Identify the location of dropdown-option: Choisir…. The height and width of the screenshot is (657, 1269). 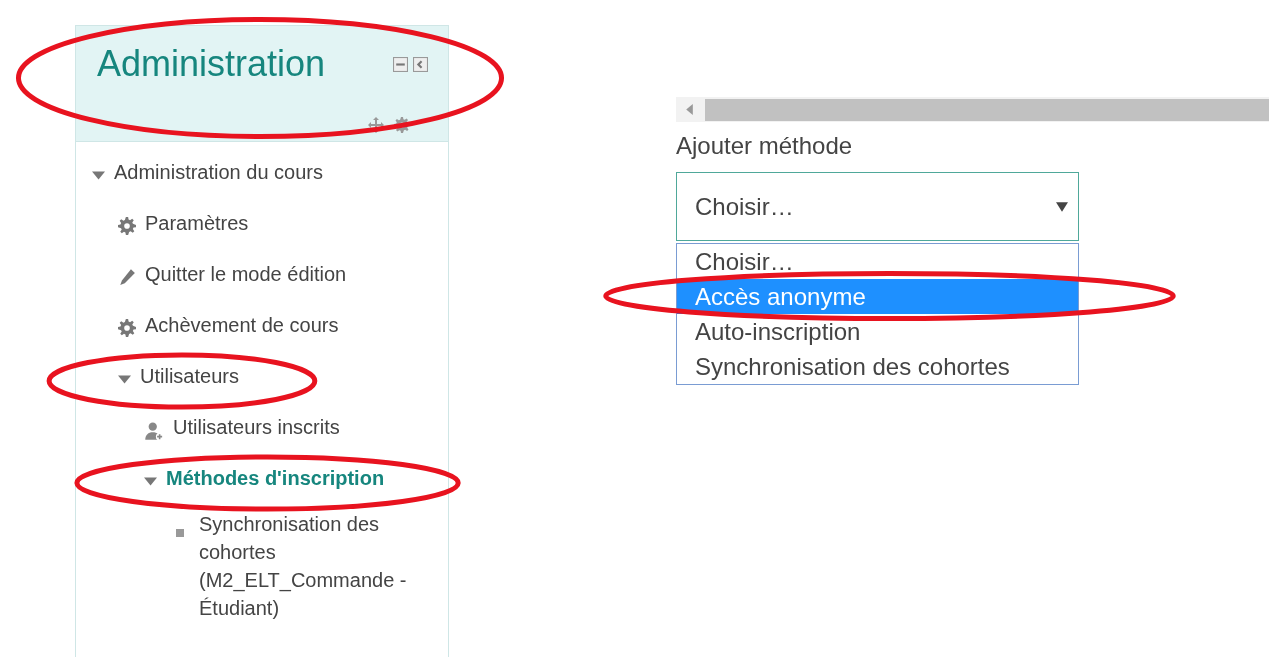
(877, 261).